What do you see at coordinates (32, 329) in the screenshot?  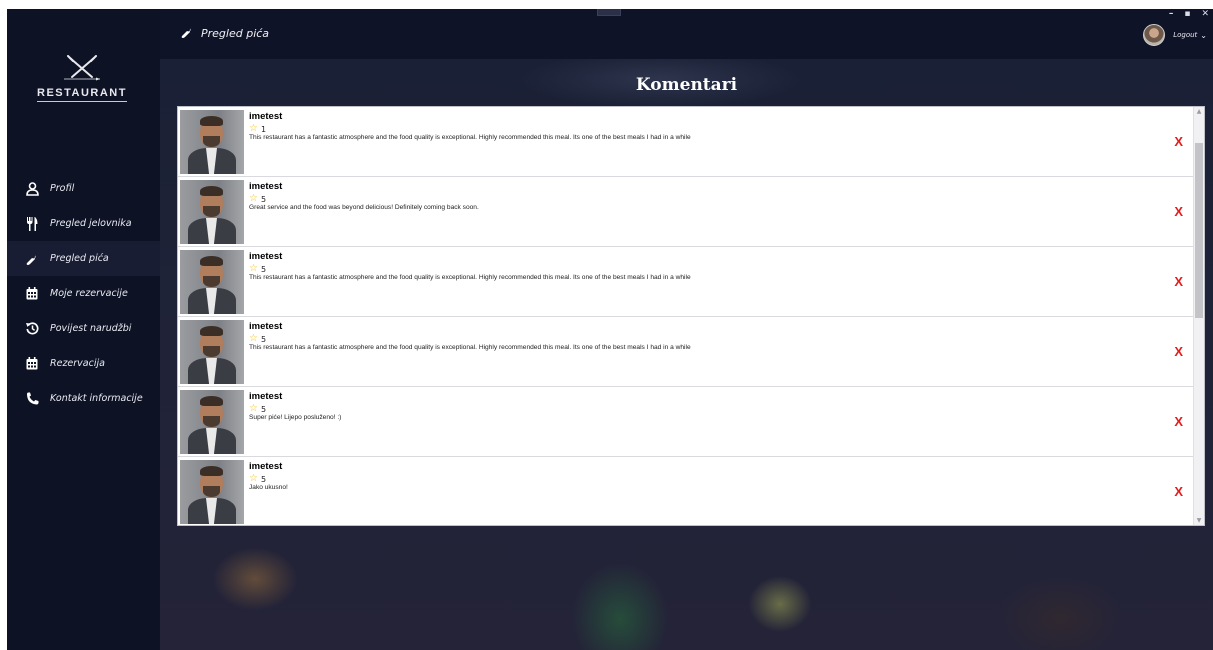 I see `history-icon` at bounding box center [32, 329].